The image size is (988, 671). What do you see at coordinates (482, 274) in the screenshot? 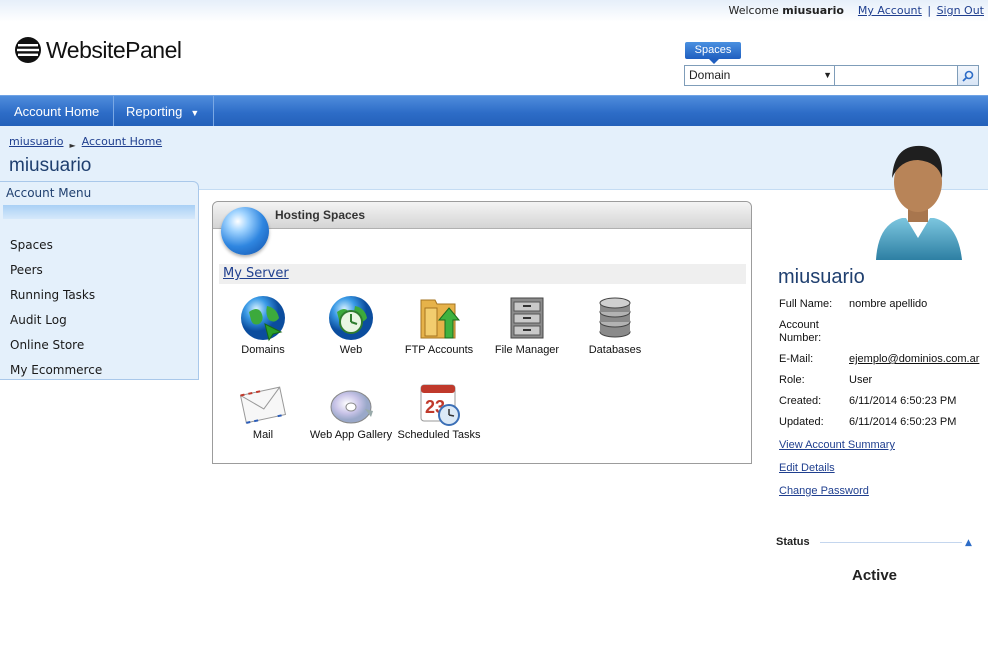
I see `server-row: My Server` at bounding box center [482, 274].